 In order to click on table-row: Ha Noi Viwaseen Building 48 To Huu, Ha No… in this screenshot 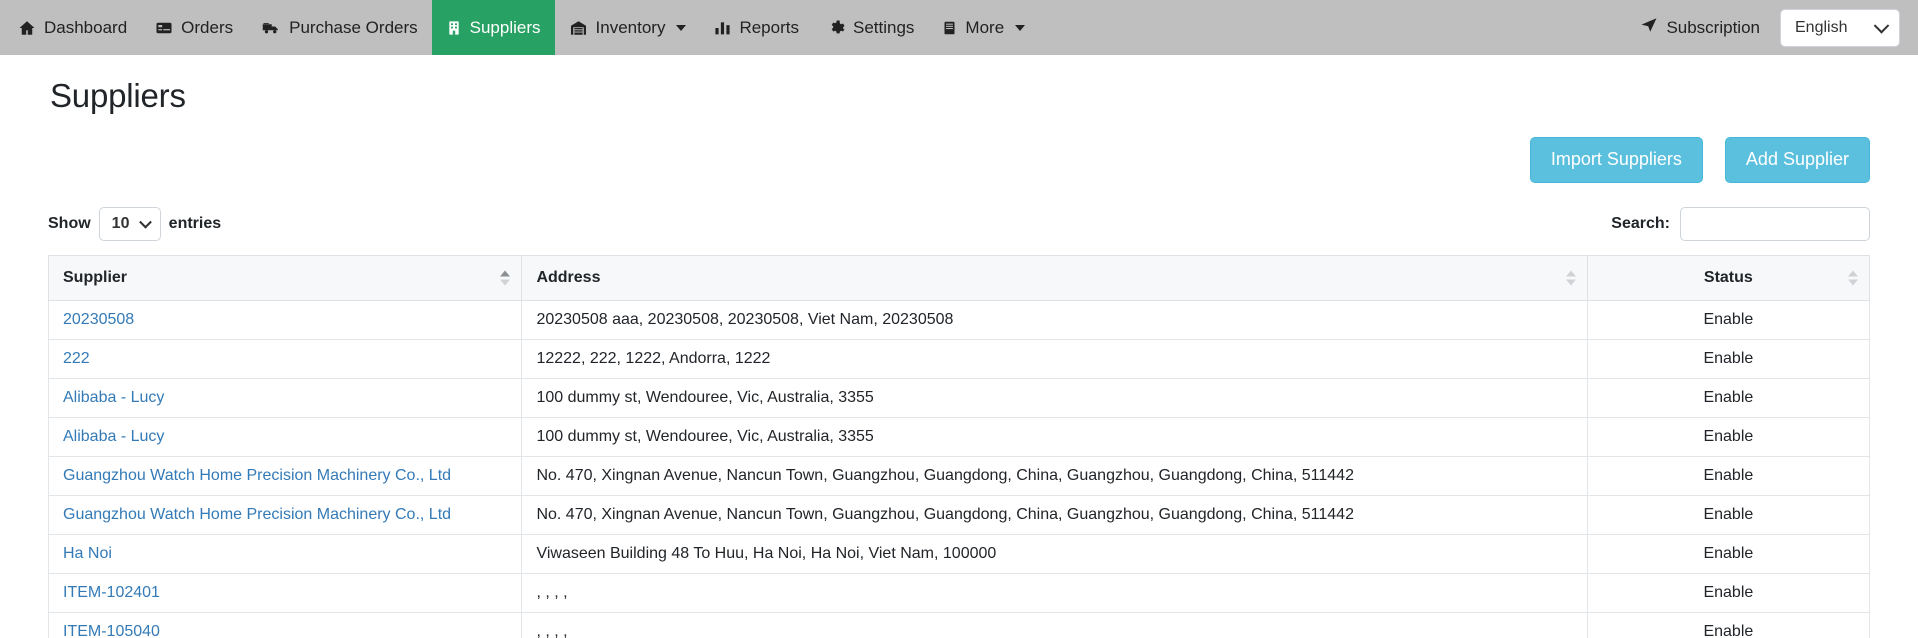, I will do `click(959, 554)`.